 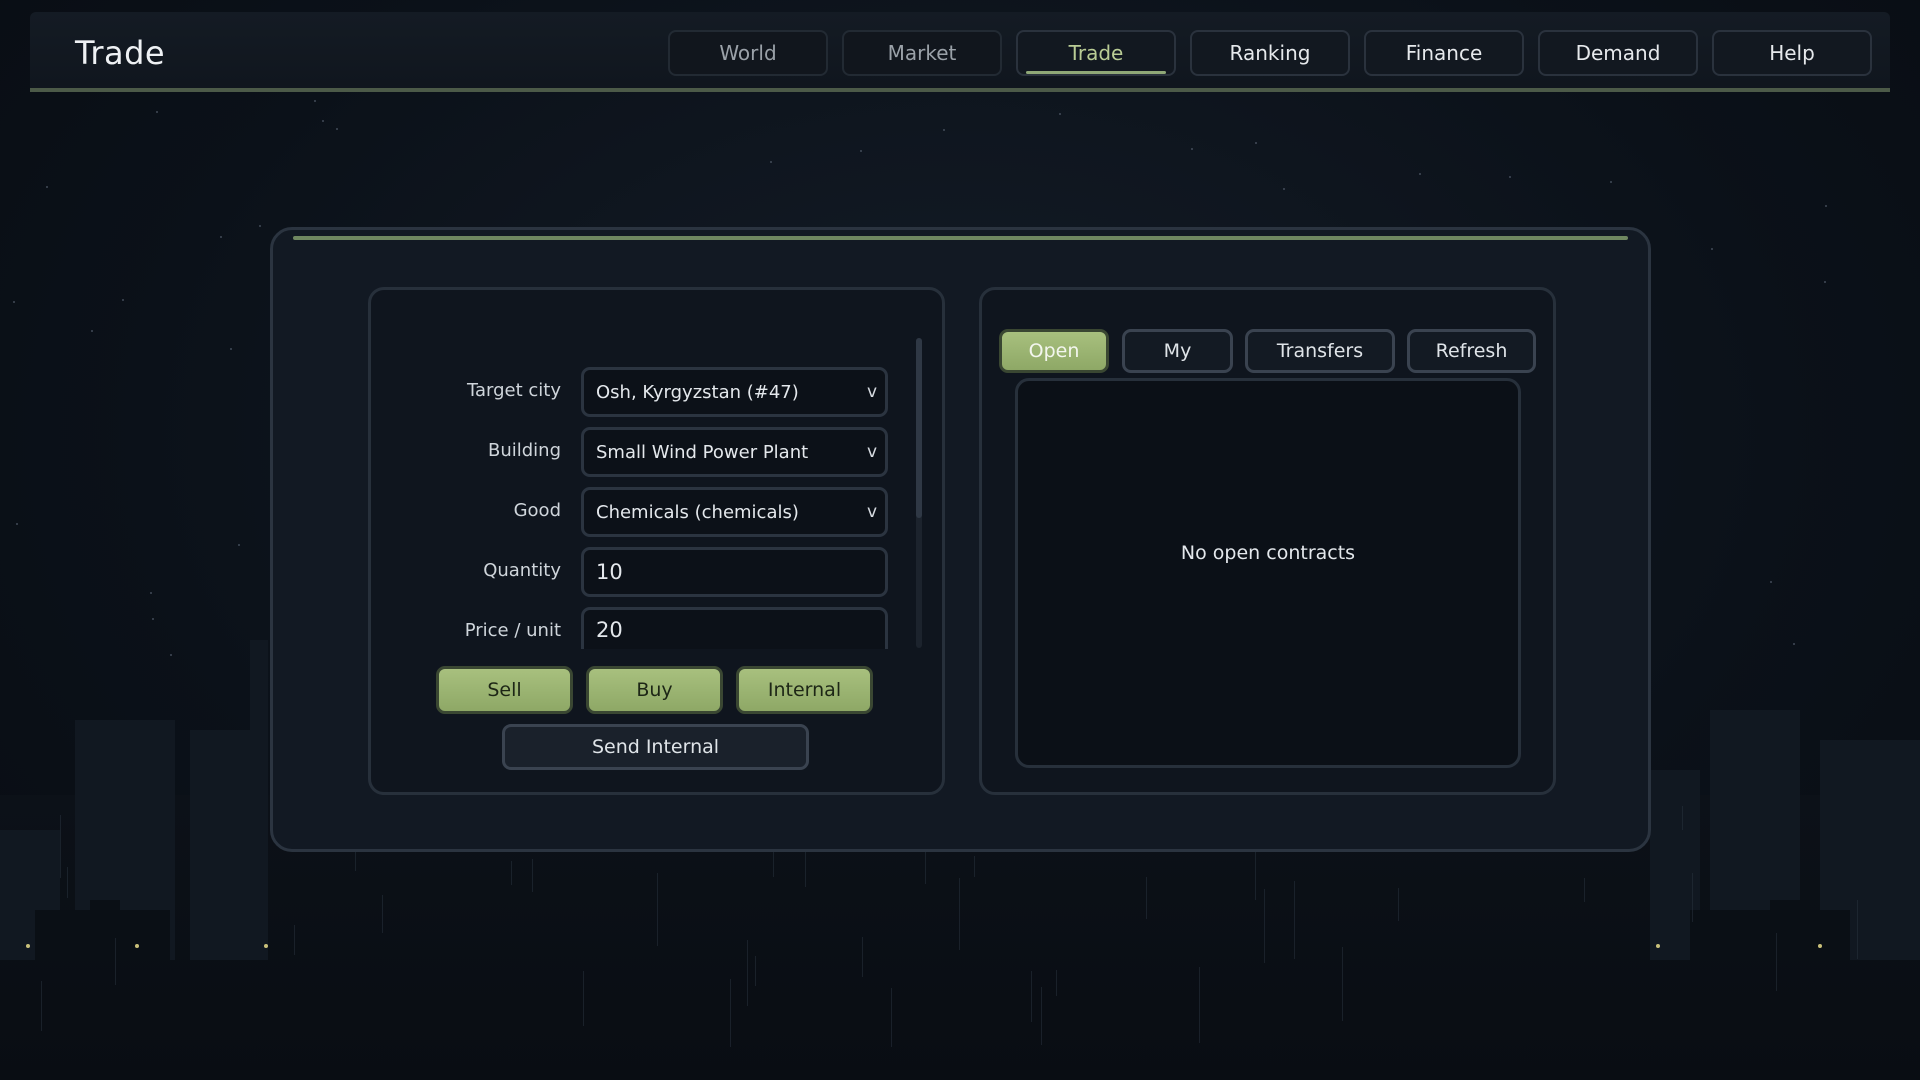 What do you see at coordinates (922, 53) in the screenshot?
I see `nav-tab-market: Market` at bounding box center [922, 53].